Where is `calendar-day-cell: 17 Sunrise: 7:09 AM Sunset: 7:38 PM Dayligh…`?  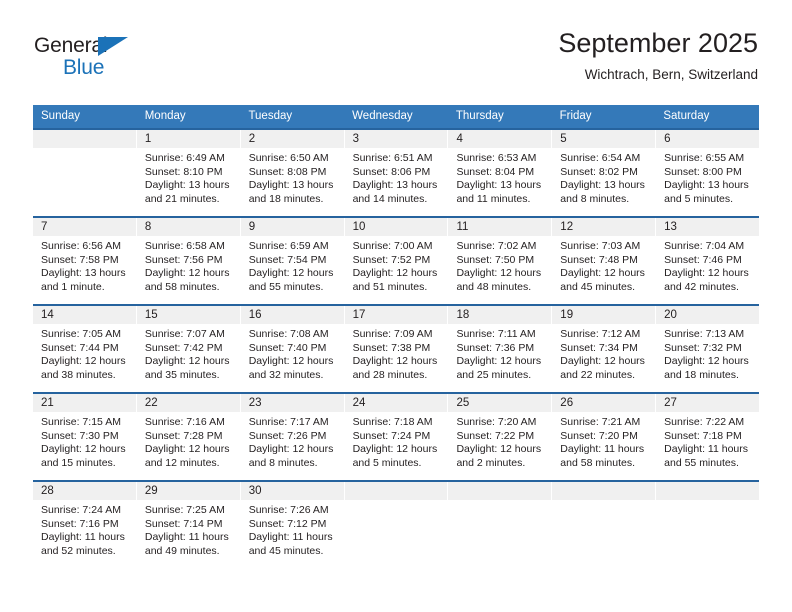
calendar-day-cell: 17 Sunrise: 7:09 AM Sunset: 7:38 PM Dayligh… is located at coordinates (396, 349).